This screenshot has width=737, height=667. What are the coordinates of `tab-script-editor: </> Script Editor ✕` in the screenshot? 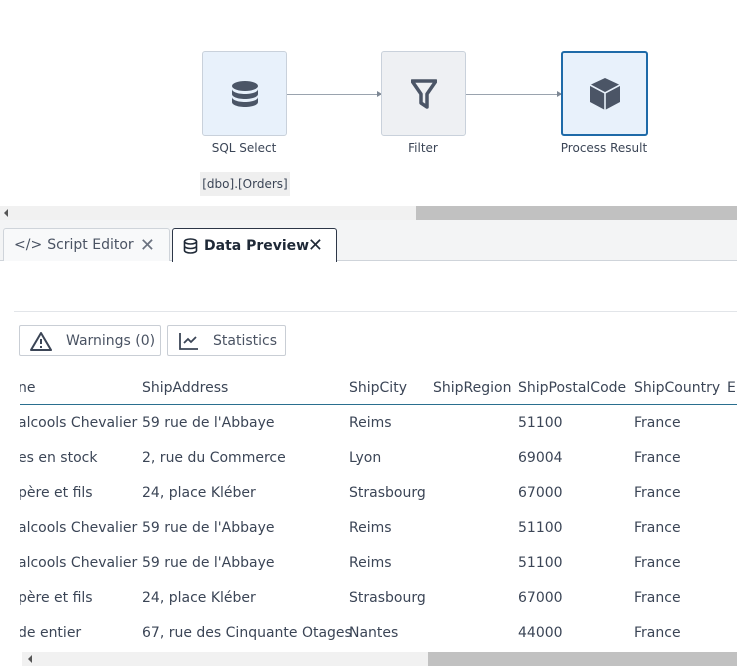 It's located at (86, 244).